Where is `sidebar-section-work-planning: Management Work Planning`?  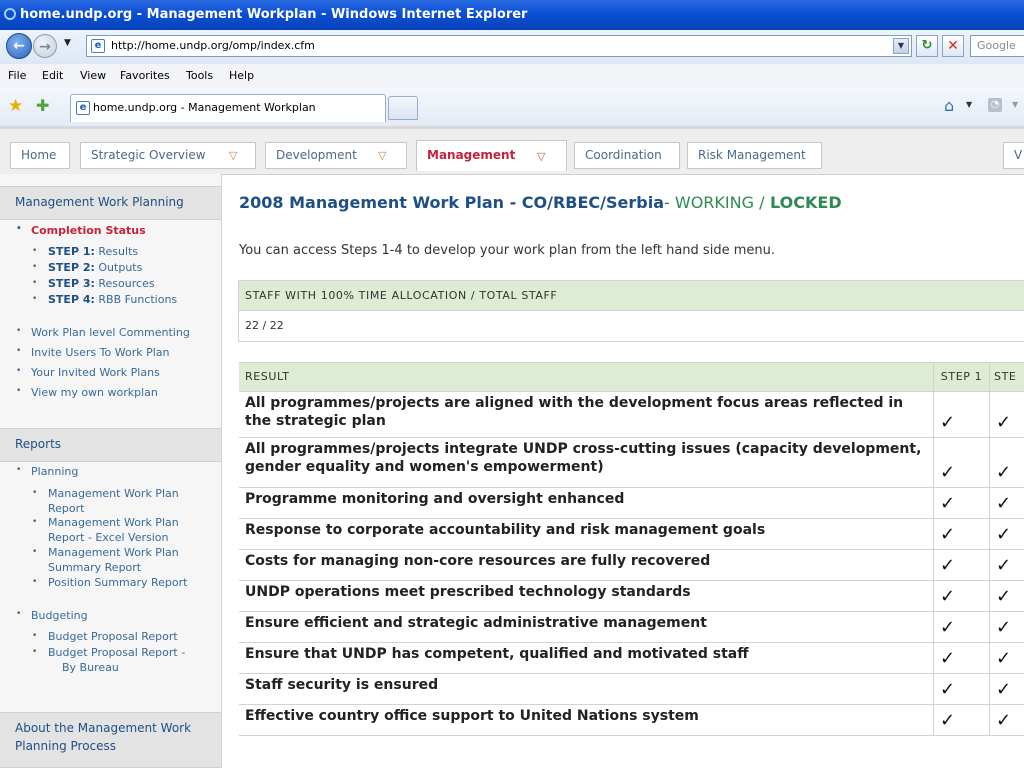
sidebar-section-work-planning: Management Work Planning is located at coordinates (110, 203).